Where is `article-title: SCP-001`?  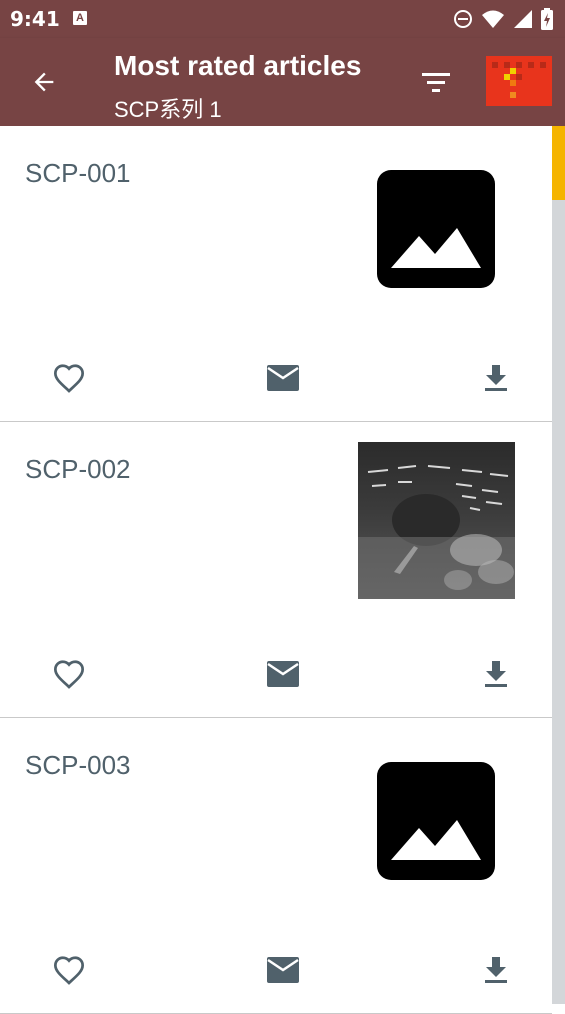 article-title: SCP-001 is located at coordinates (78, 173).